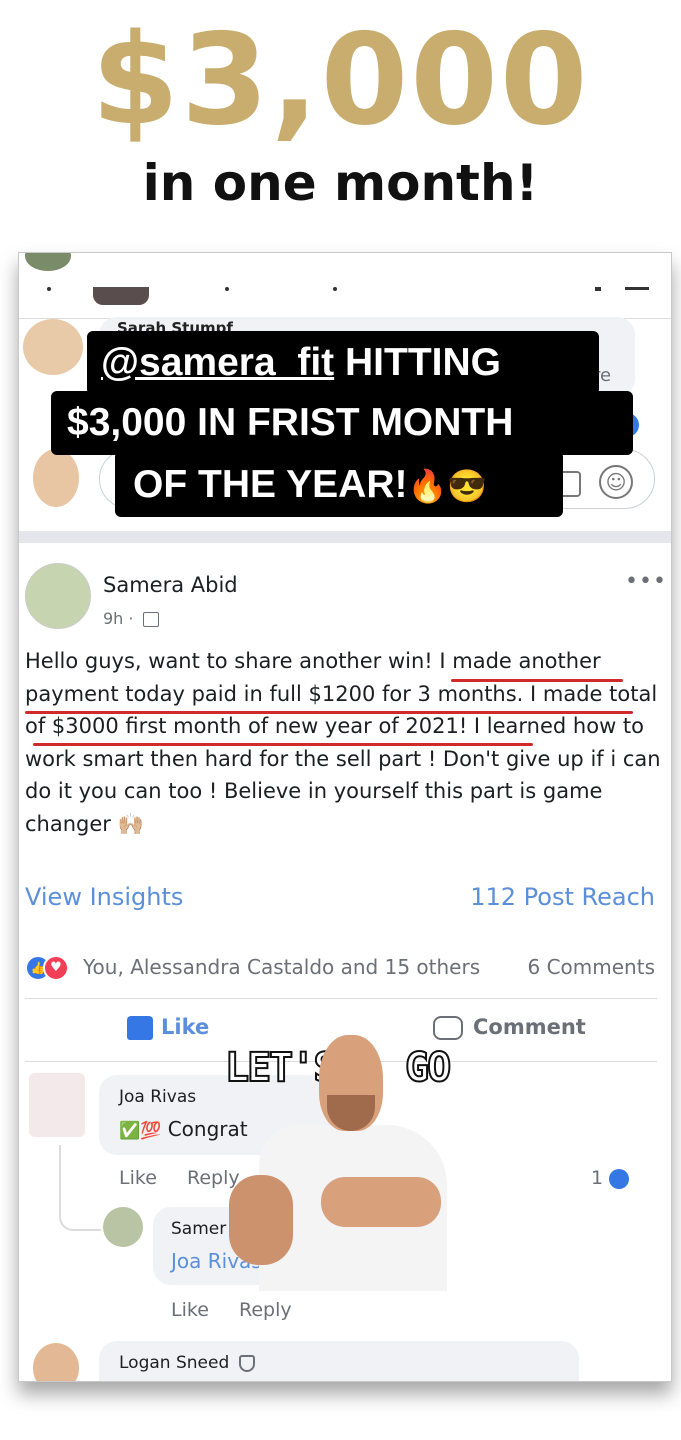 Image resolution: width=681 pixels, height=1440 pixels. I want to click on overlay-line-1: @samera_fit HITTING, so click(301, 363).